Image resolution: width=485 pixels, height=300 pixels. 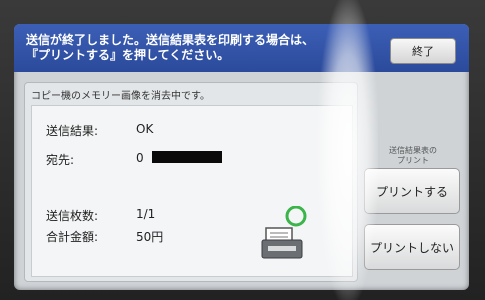 I want to click on panel-title: コピー機のメモリー画像を消去中です。, so click(x=120, y=96).